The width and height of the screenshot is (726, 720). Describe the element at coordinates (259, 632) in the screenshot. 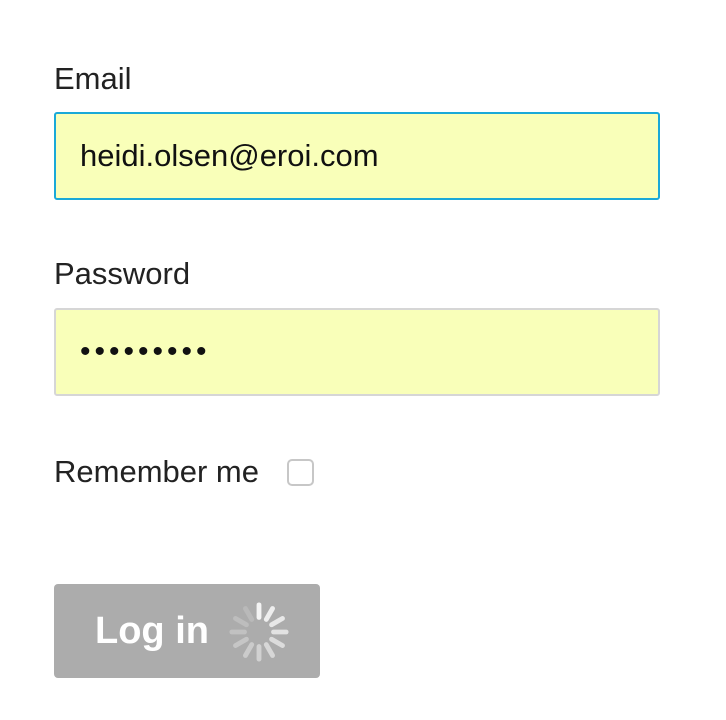

I see `loading-spinner-icon` at that location.